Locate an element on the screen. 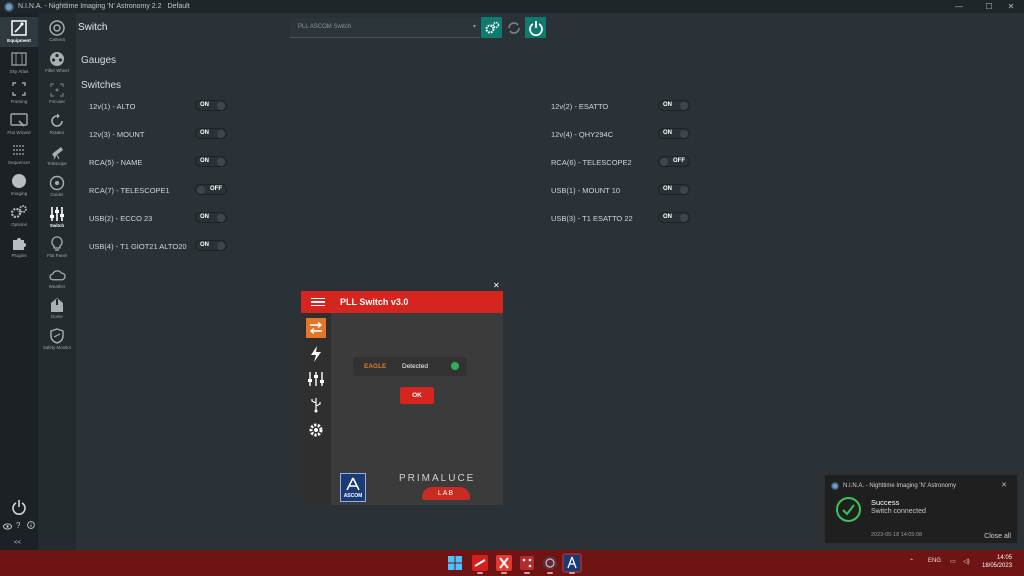 The width and height of the screenshot is (1024, 576). minimize-button: — is located at coordinates (959, 6).